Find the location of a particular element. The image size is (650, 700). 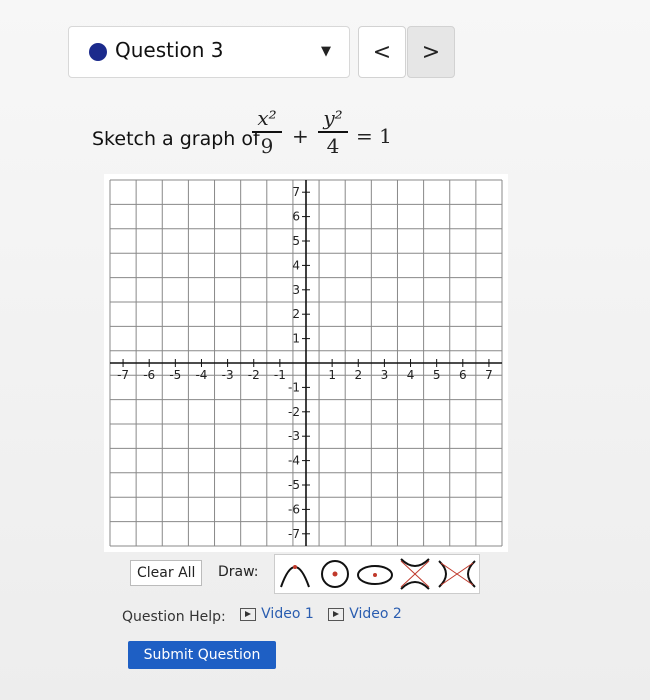

circle-icon is located at coordinates (335, 574).